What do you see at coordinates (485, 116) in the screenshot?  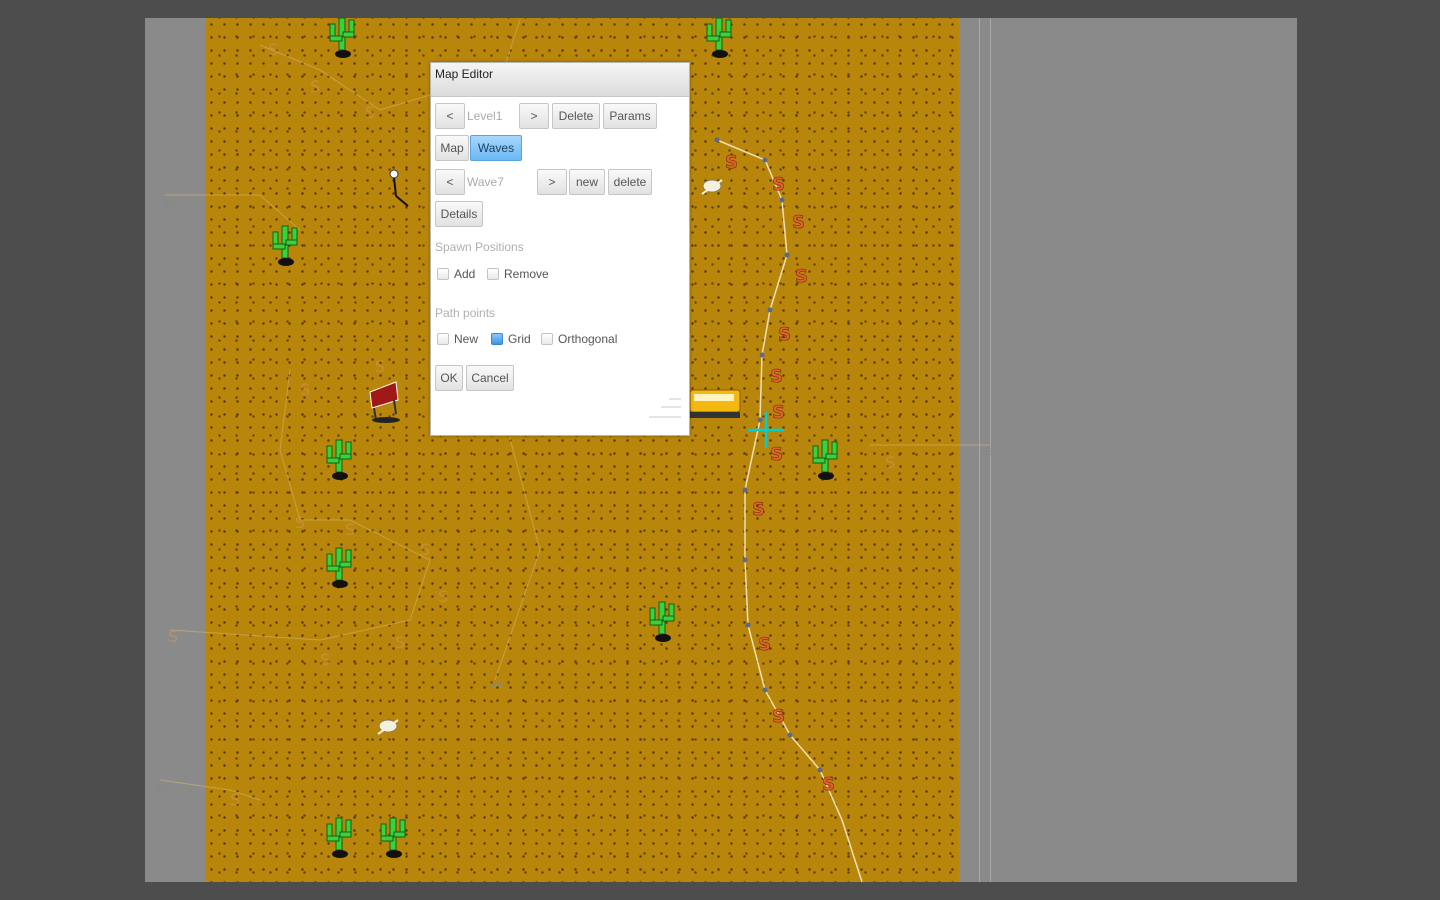 I see `level-value: Level1` at bounding box center [485, 116].